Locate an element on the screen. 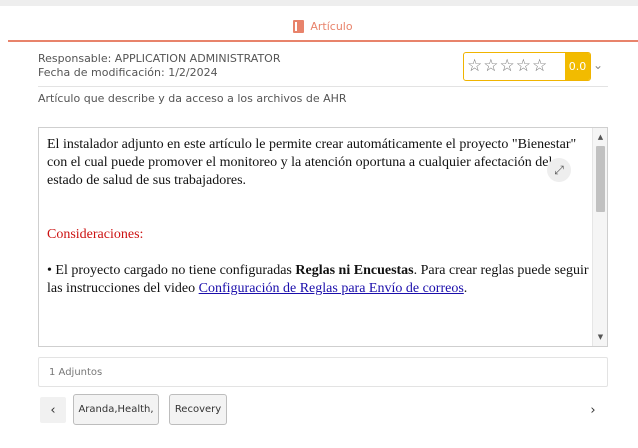  content-scrollbar: ▲ ▼ is located at coordinates (599, 237).